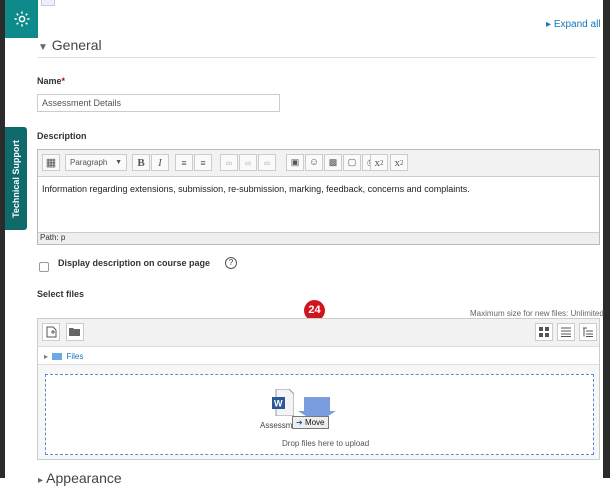  I want to click on icon-view-button, so click(544, 332).